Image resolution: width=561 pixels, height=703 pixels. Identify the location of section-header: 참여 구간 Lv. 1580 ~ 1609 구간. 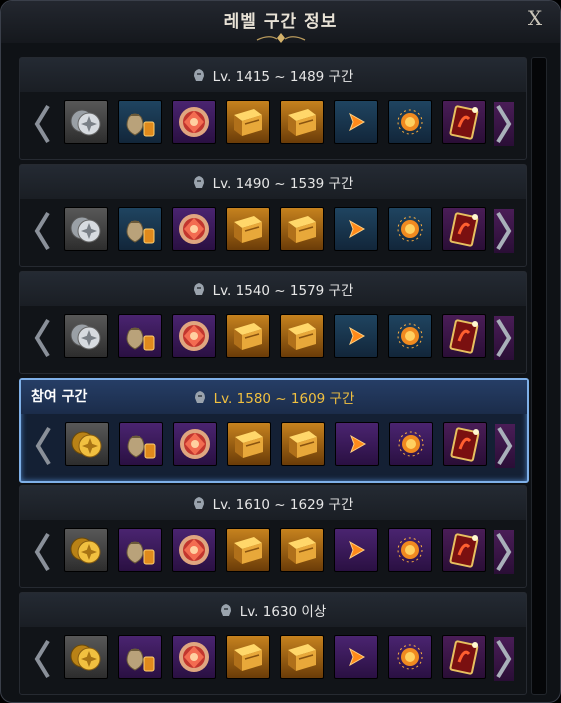
(274, 397).